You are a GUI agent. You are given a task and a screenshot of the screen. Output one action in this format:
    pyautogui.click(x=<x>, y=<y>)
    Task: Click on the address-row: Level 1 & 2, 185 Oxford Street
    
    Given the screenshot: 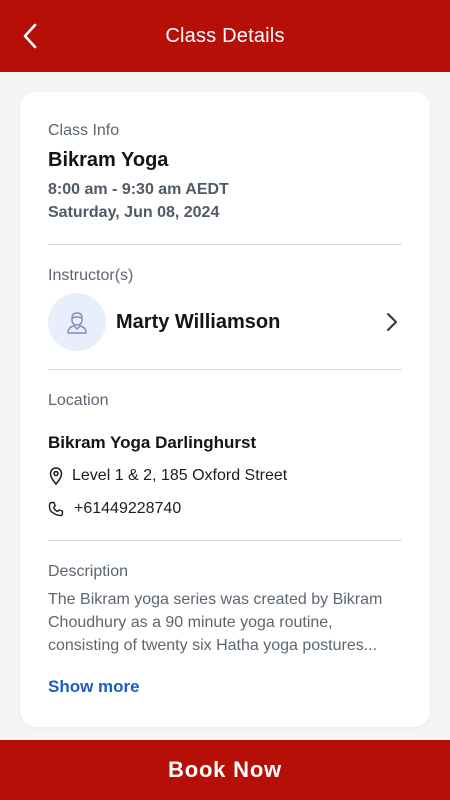 What is the action you would take?
    pyautogui.click(x=167, y=476)
    